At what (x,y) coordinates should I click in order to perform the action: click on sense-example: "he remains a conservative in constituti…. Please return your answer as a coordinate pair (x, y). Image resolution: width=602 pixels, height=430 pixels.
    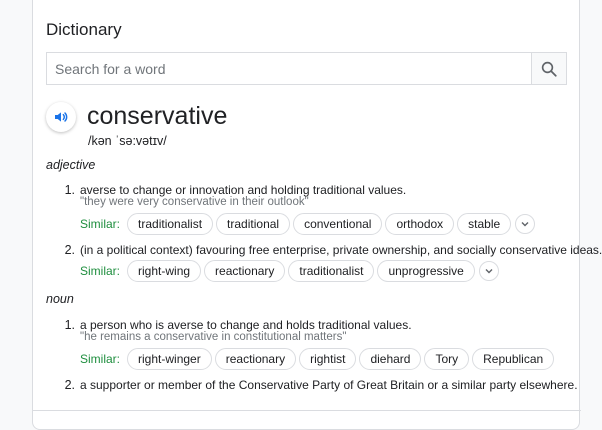
    Looking at the image, I should click on (213, 337).